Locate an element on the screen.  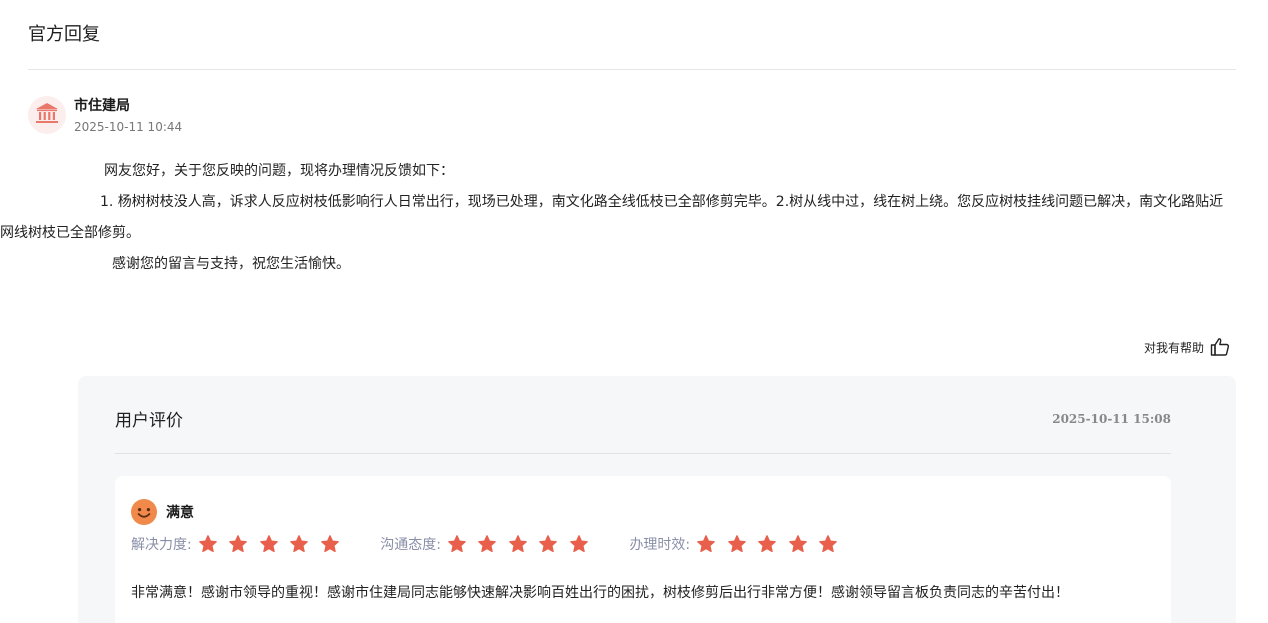
evaluation-divider is located at coordinates (643, 453).